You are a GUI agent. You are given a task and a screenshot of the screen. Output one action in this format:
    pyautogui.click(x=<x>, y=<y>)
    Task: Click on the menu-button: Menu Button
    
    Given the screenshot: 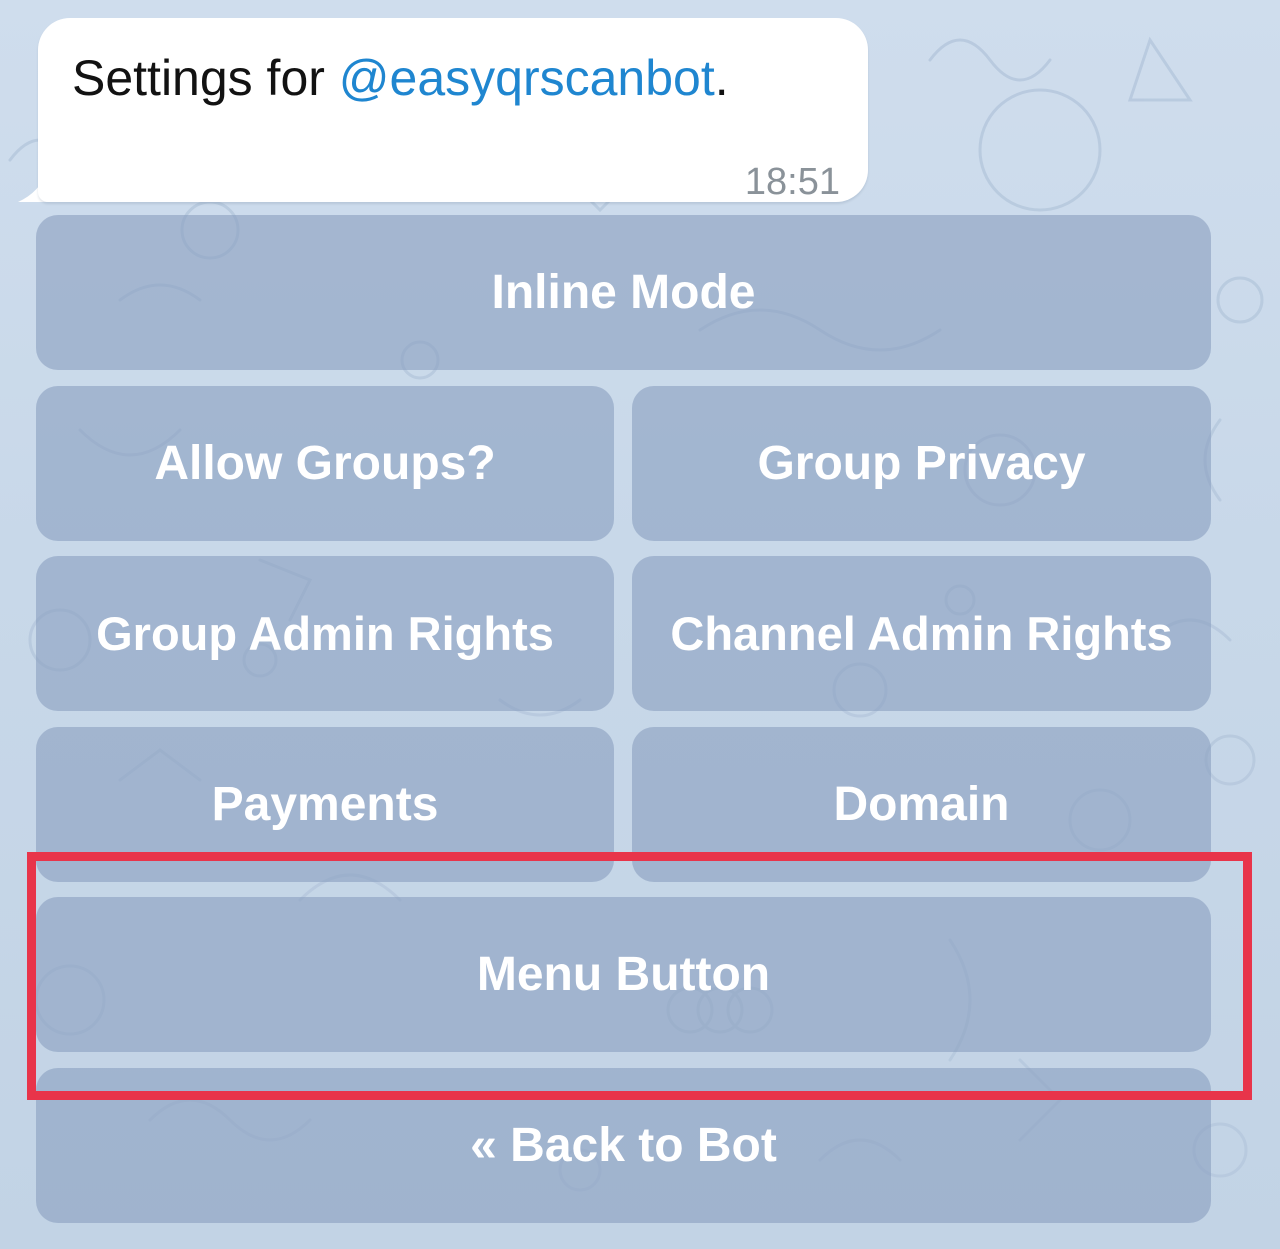 What is the action you would take?
    pyautogui.click(x=623, y=974)
    